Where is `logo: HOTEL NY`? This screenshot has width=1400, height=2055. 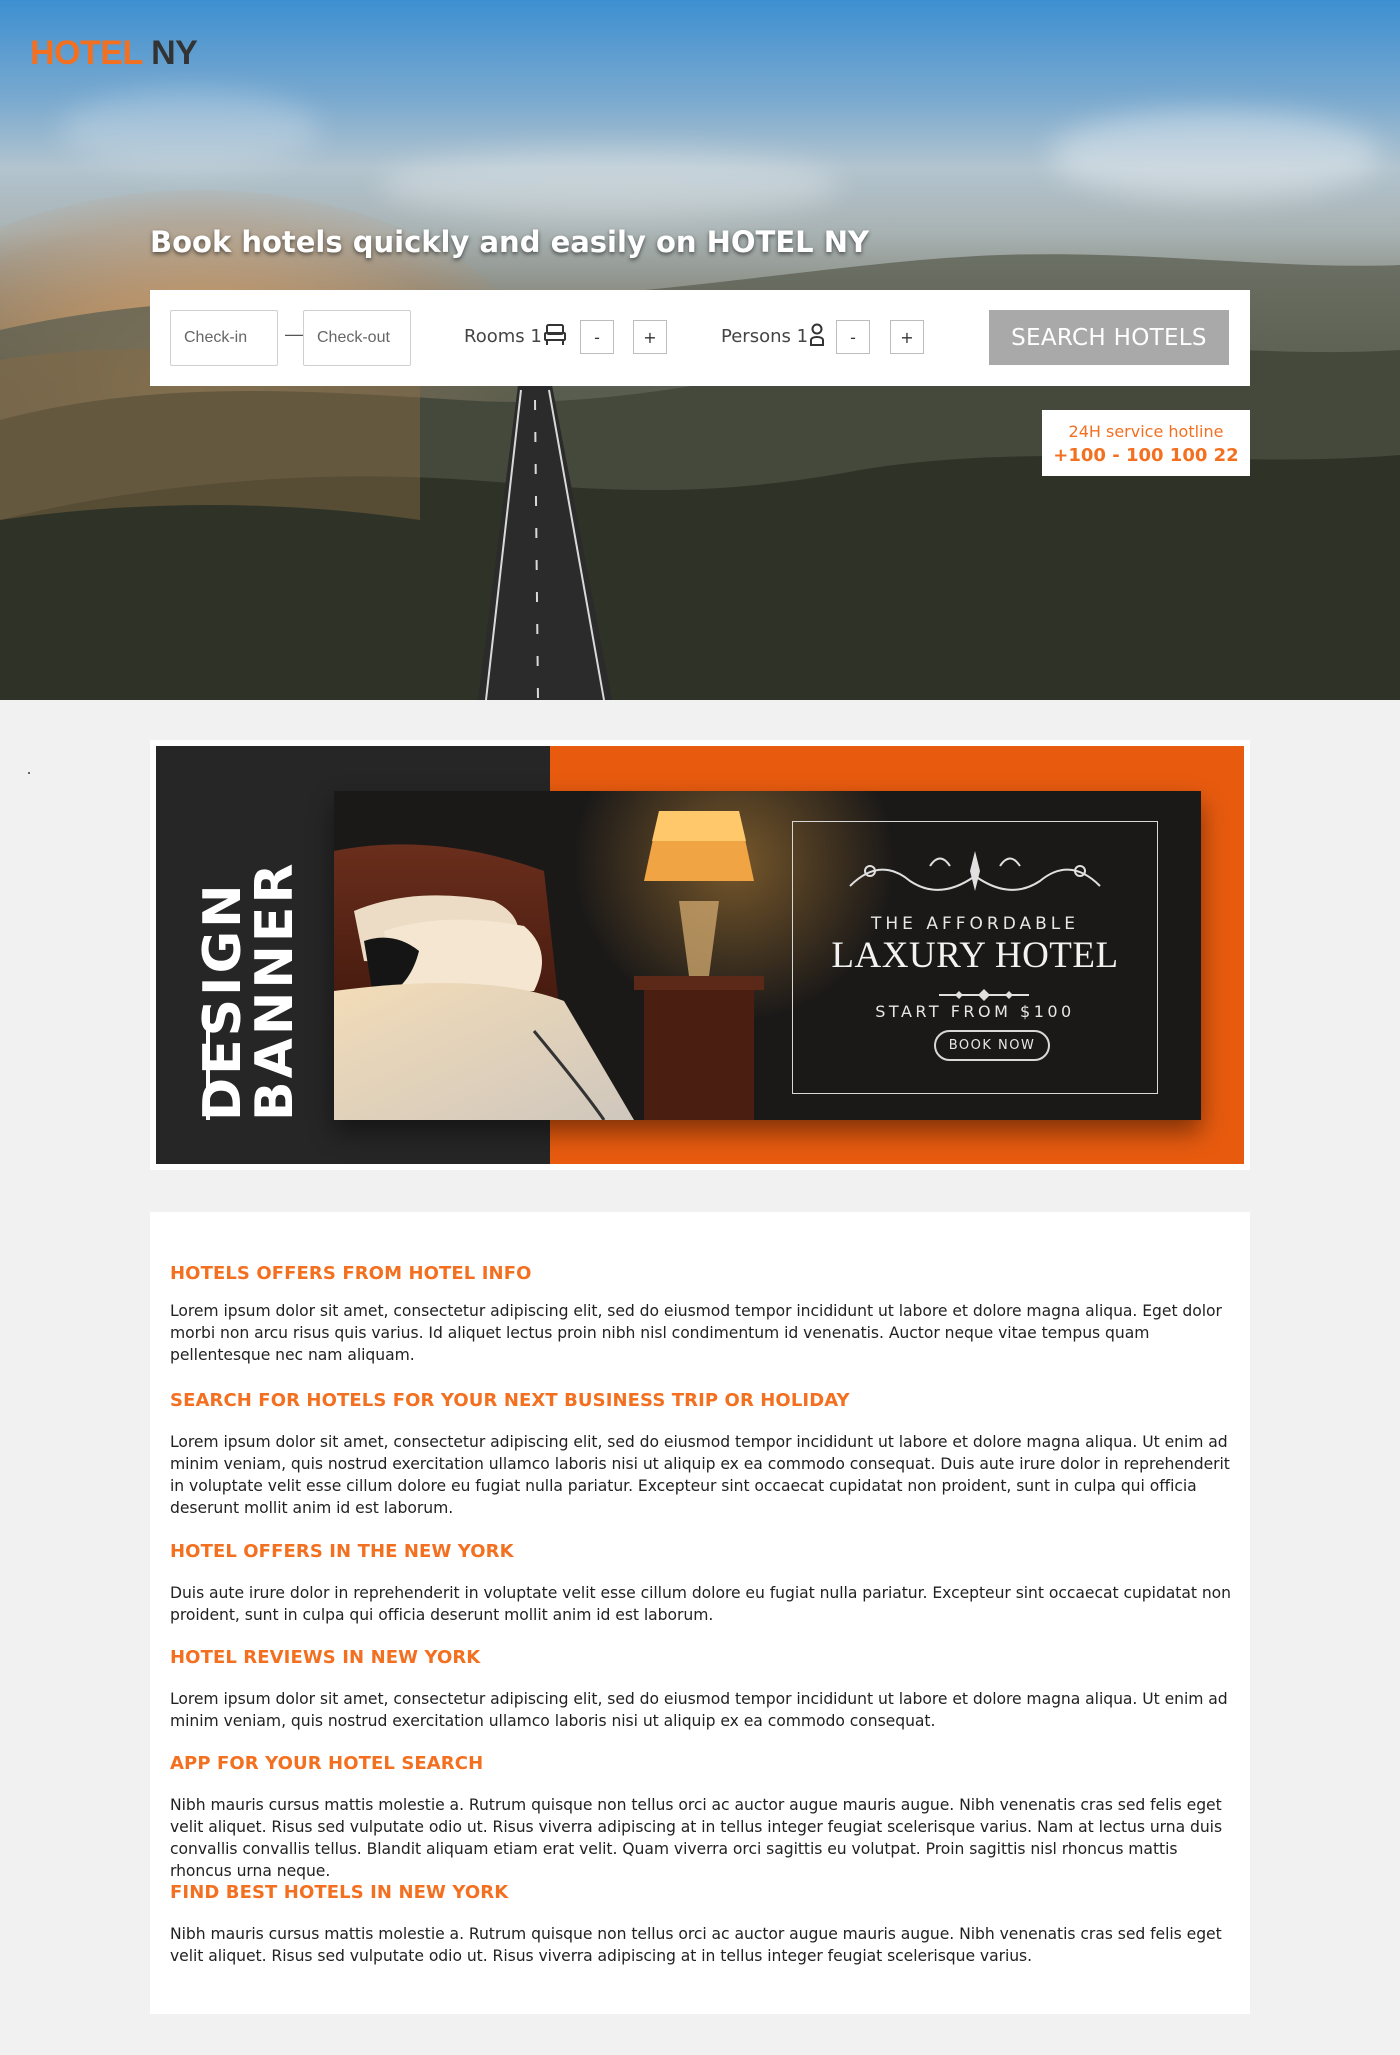 logo: HOTEL NY is located at coordinates (114, 53).